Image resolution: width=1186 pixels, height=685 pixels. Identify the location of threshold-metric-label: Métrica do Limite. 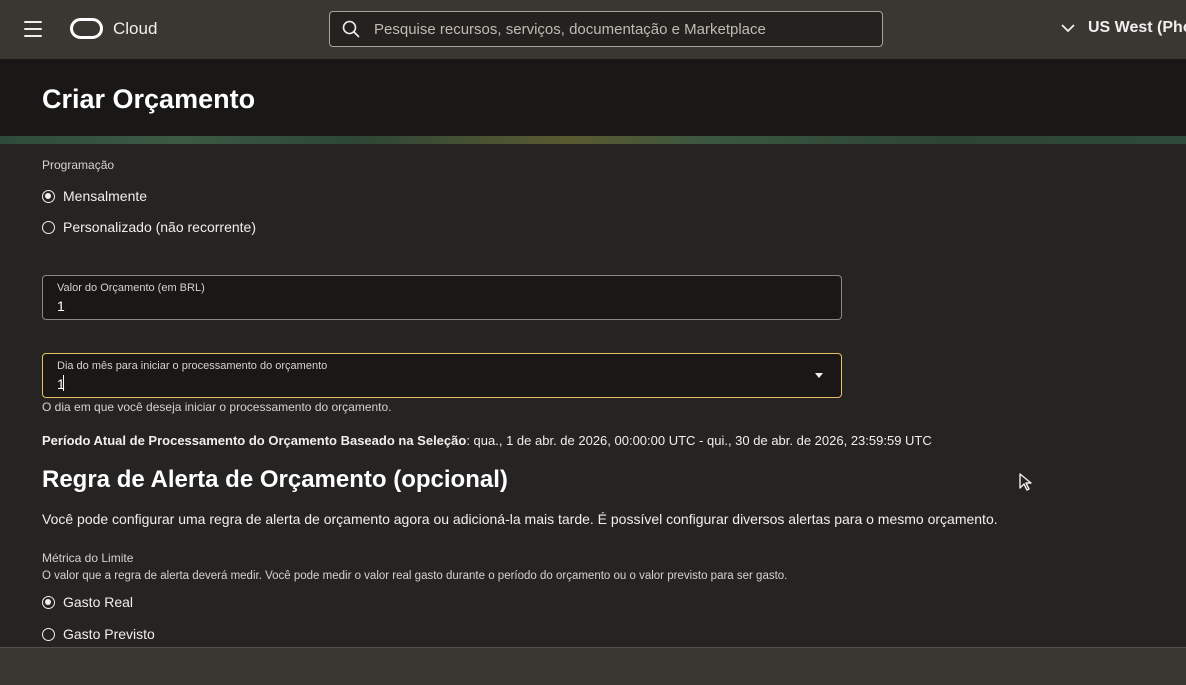
(88, 558).